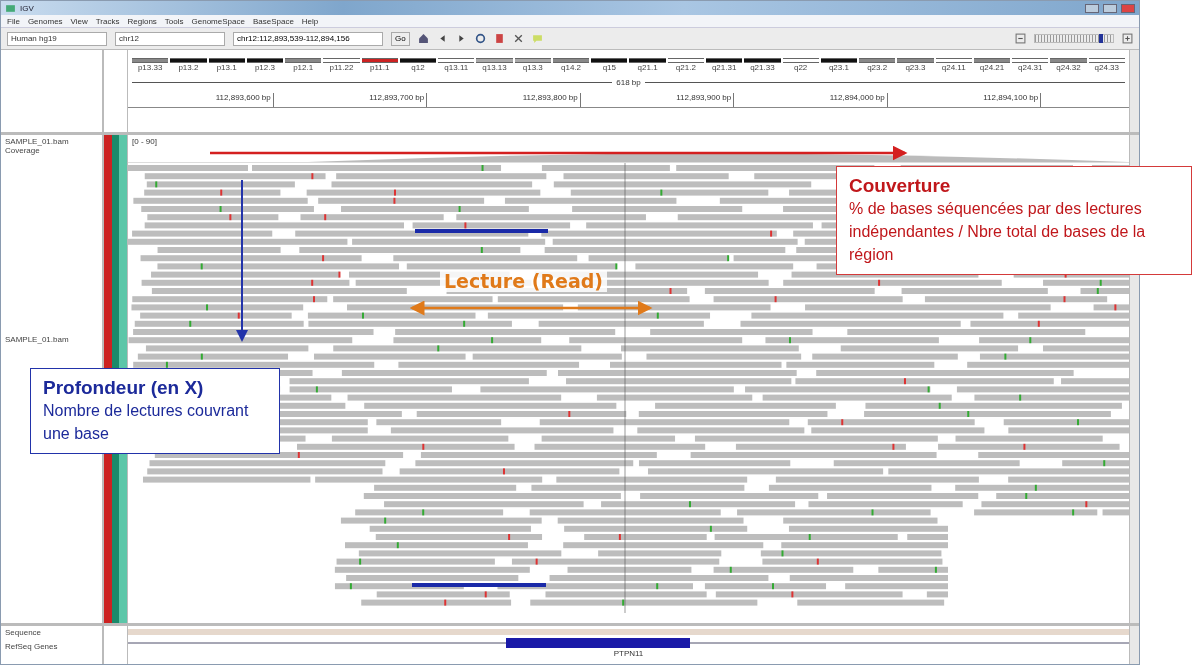 The height and width of the screenshot is (665, 1192). Describe the element at coordinates (953, 67) in the screenshot. I see `band-label: q24.11` at that location.